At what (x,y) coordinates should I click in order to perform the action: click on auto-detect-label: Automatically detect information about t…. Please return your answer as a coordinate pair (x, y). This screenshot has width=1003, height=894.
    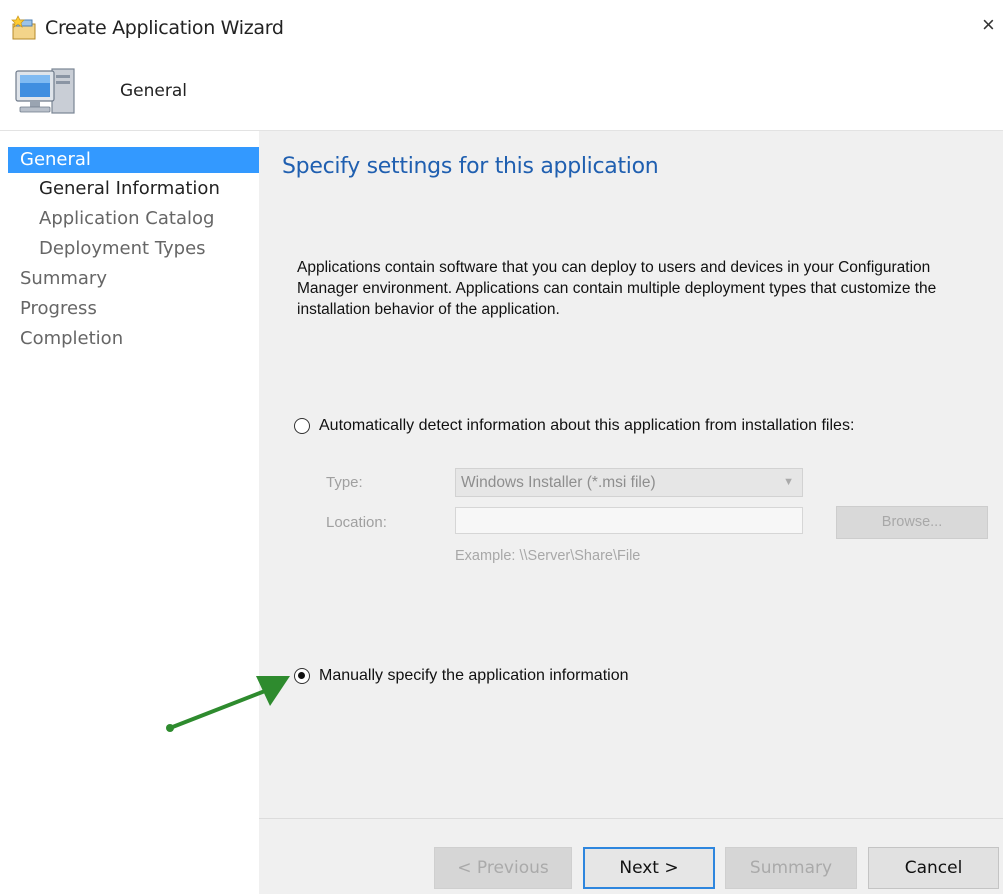
    Looking at the image, I should click on (587, 425).